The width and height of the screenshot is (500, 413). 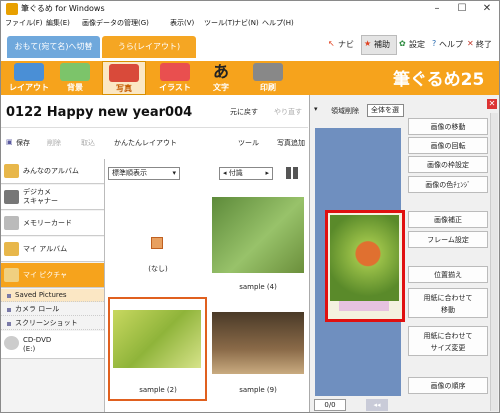 I want to click on sidebar-item-cd-dvd: CD-DVD (E:), so click(x=52, y=345).